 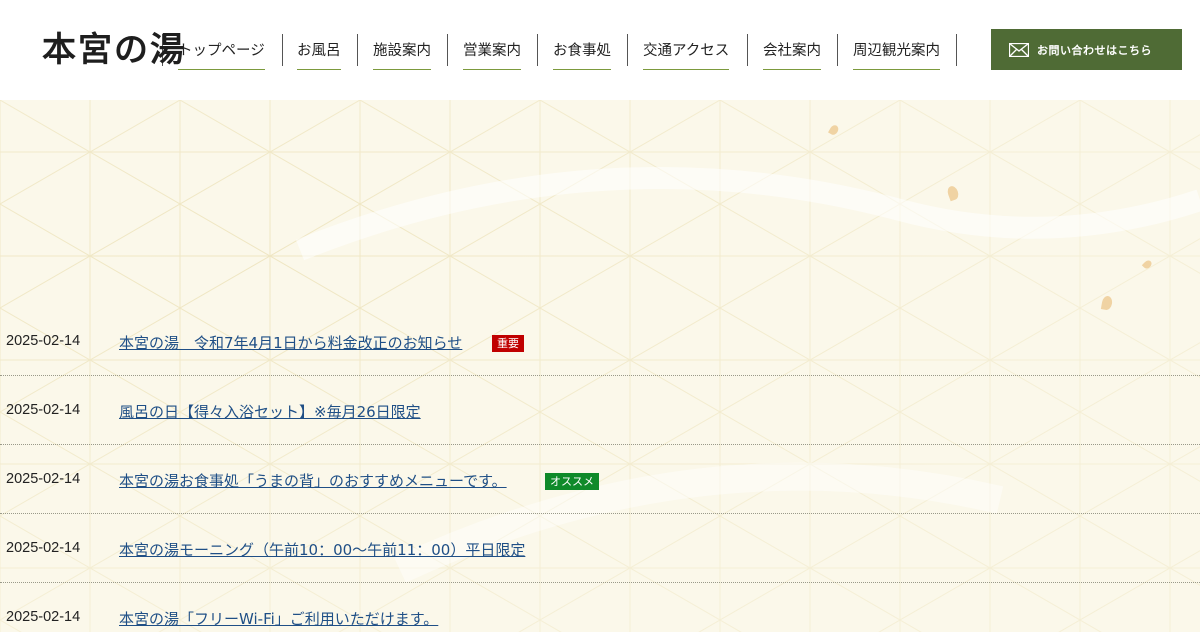 I want to click on nav-label: 会社案内, so click(x=792, y=54).